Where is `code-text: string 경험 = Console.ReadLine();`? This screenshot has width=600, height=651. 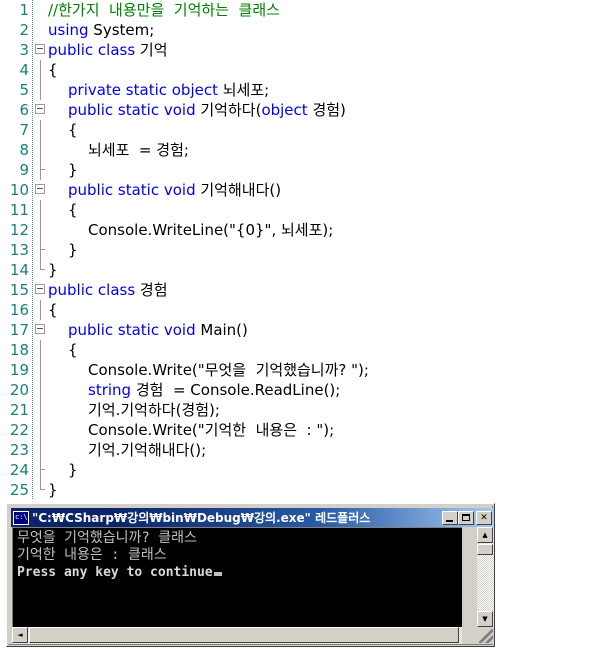
code-text: string 경험 = Console.ReadLine(); is located at coordinates (214, 390).